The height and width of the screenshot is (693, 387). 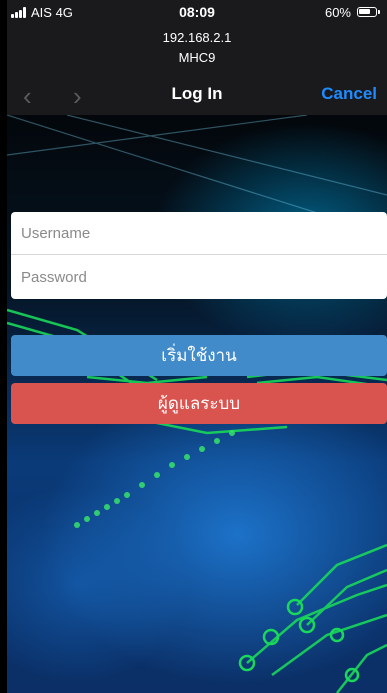 I want to click on administrator-button: ผู้ดูแลระบบ, so click(x=199, y=403).